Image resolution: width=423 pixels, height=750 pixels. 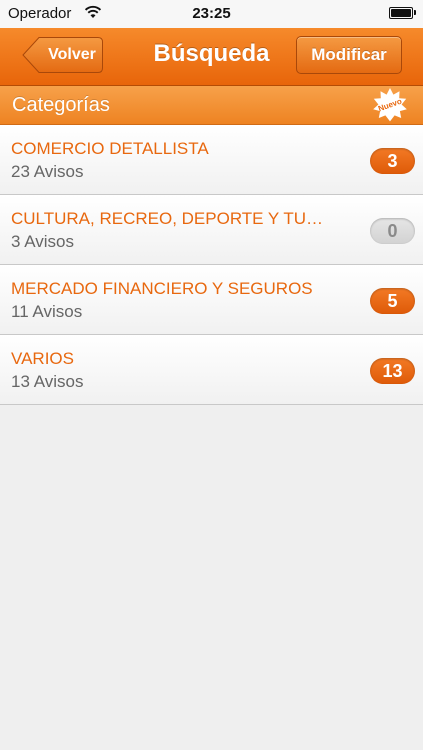 I want to click on new-count-badge: 5, so click(x=392, y=301).